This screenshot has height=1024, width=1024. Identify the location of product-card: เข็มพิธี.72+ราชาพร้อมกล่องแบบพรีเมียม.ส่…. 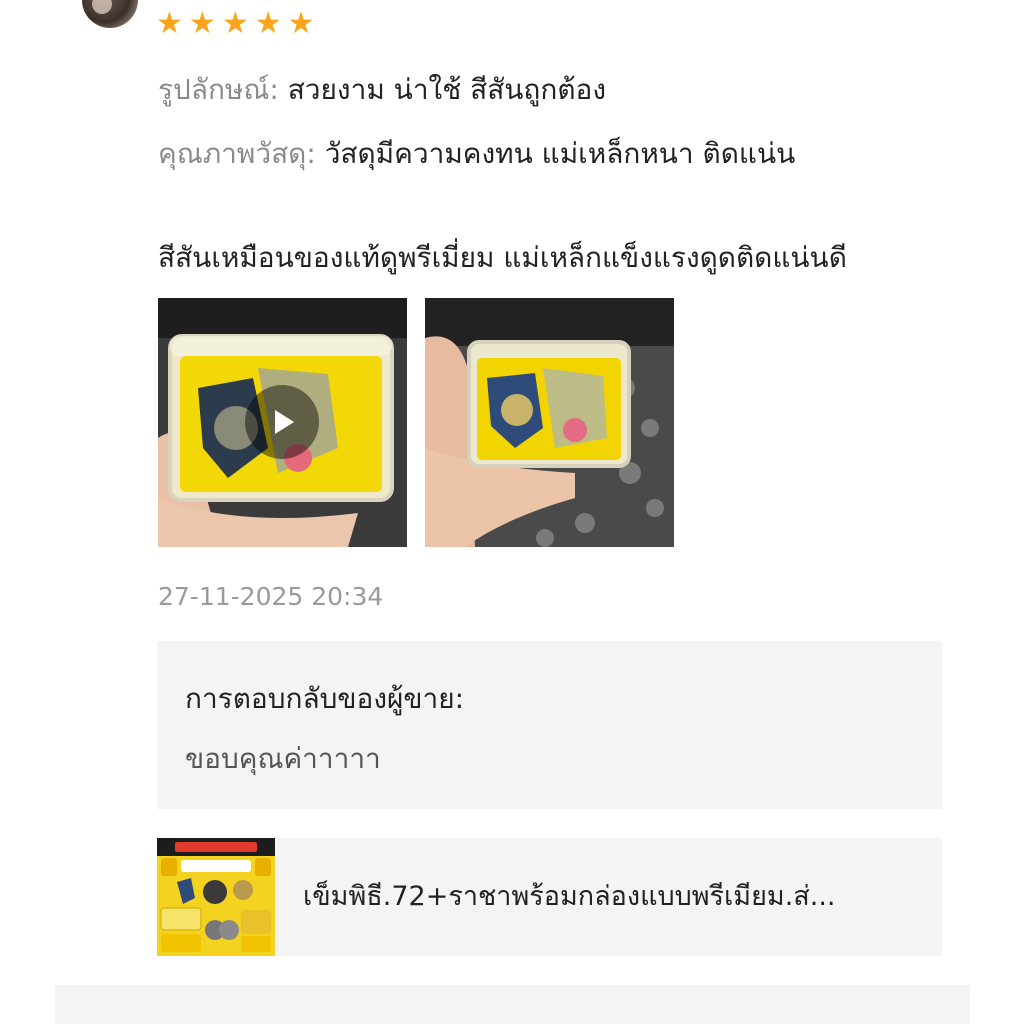
(549, 897).